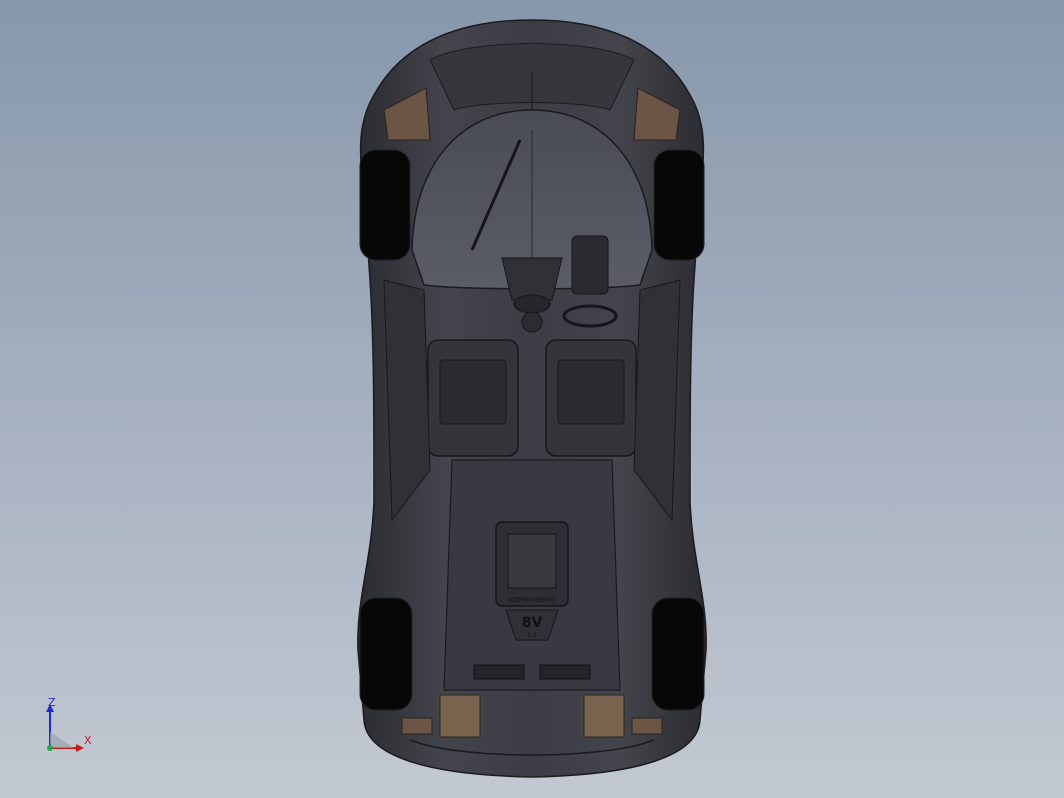  I want to click on rear-grille-left, so click(499, 672).